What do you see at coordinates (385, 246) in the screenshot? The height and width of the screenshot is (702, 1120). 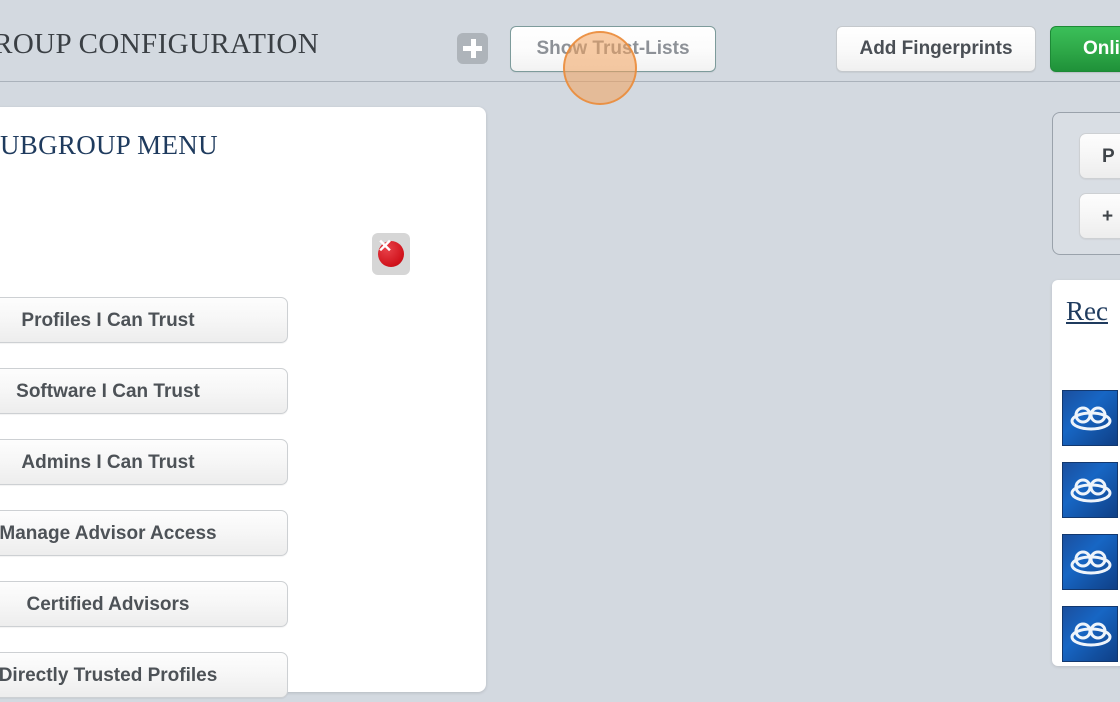 I see `close-icon-x: ✕` at bounding box center [385, 246].